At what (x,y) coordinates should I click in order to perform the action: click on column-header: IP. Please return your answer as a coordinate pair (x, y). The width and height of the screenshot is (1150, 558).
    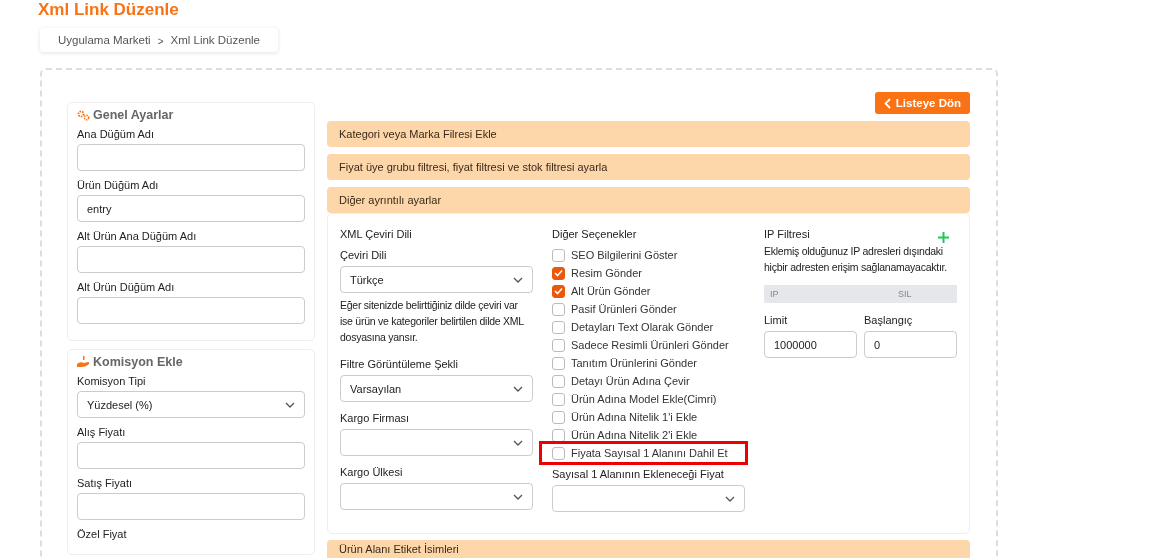
    Looking at the image, I should click on (775, 294).